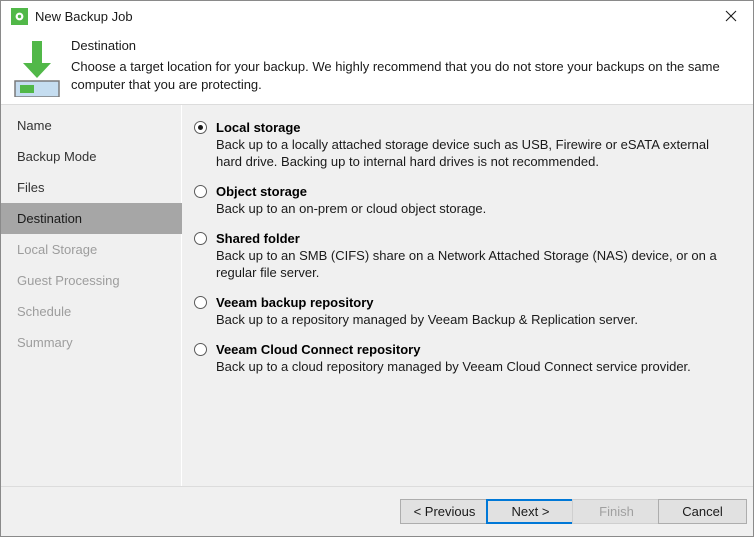 Image resolution: width=754 pixels, height=537 pixels. What do you see at coordinates (530, 511) in the screenshot?
I see `next-button: Next >` at bounding box center [530, 511].